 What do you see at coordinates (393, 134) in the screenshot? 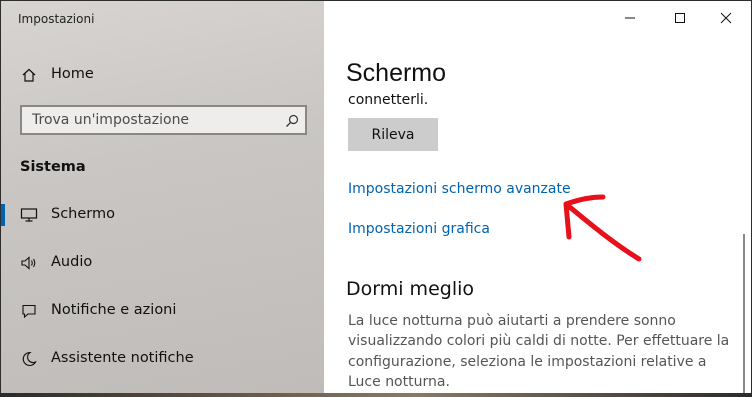
I see `detect-button: Rileva` at bounding box center [393, 134].